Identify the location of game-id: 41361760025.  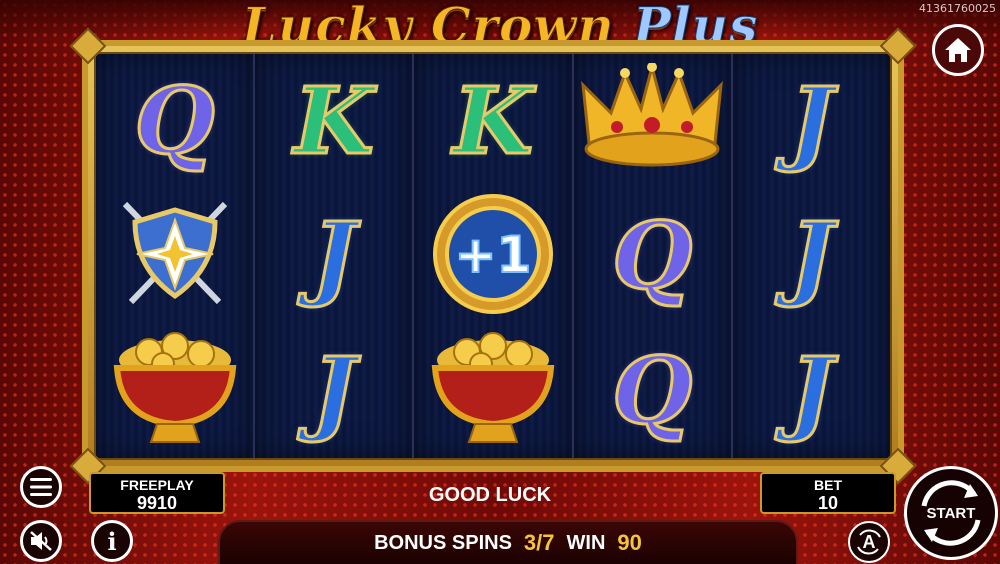
(957, 8).